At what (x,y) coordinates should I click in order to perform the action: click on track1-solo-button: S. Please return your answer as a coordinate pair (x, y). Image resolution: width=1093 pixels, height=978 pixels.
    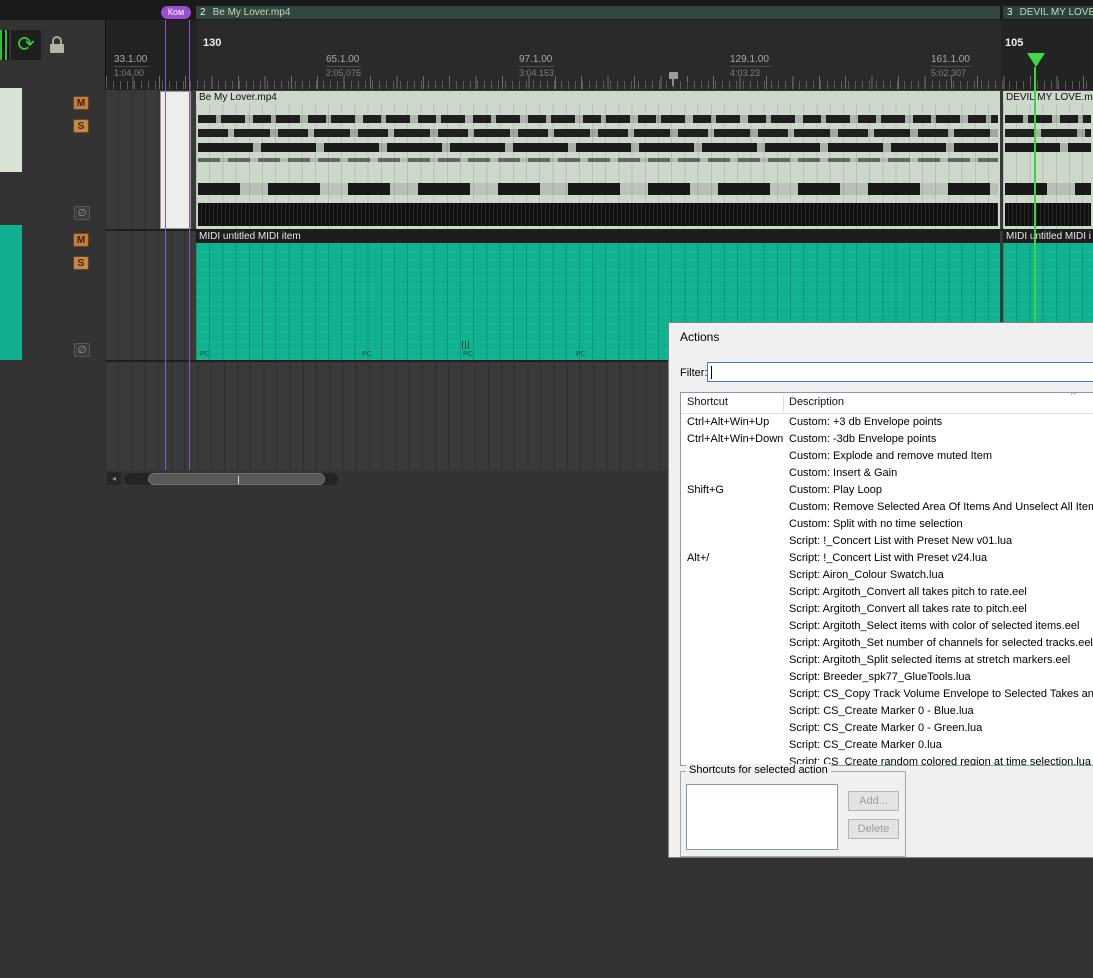
    Looking at the image, I should click on (81, 126).